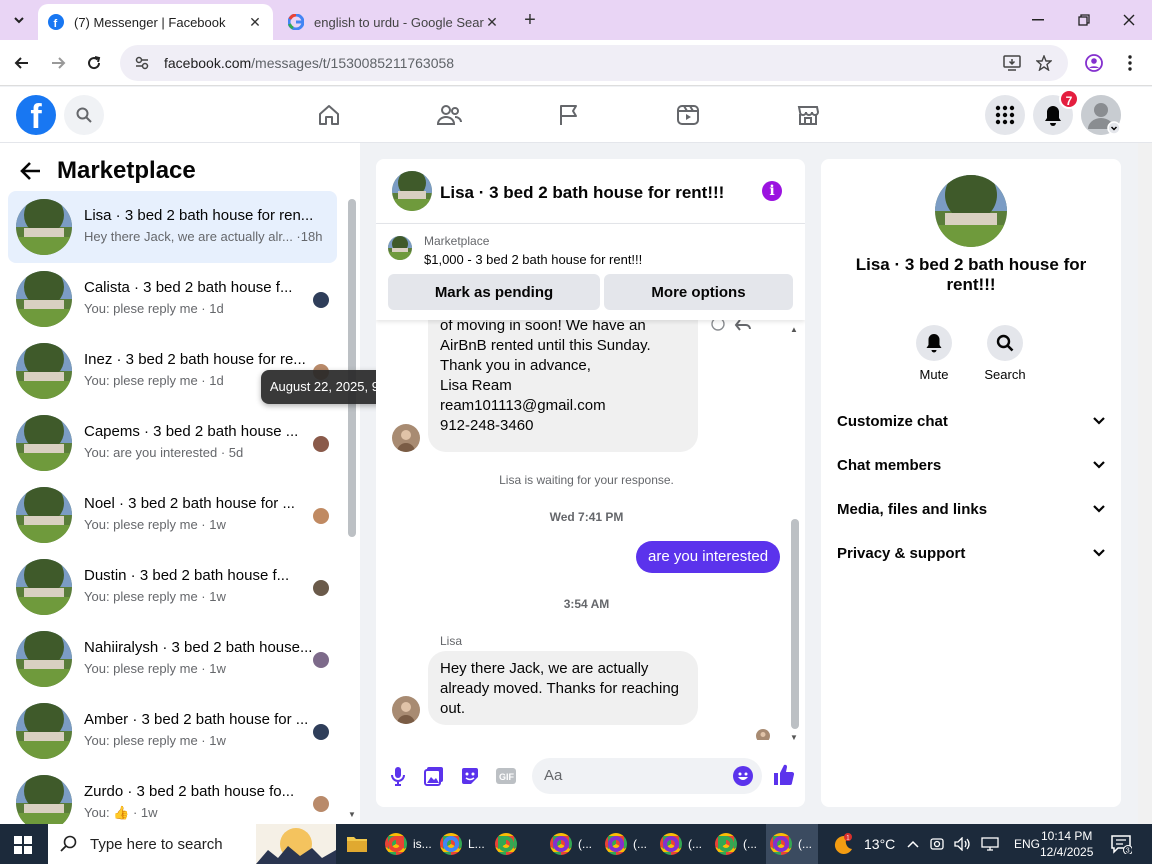  I want to click on message-line: out., so click(453, 708).